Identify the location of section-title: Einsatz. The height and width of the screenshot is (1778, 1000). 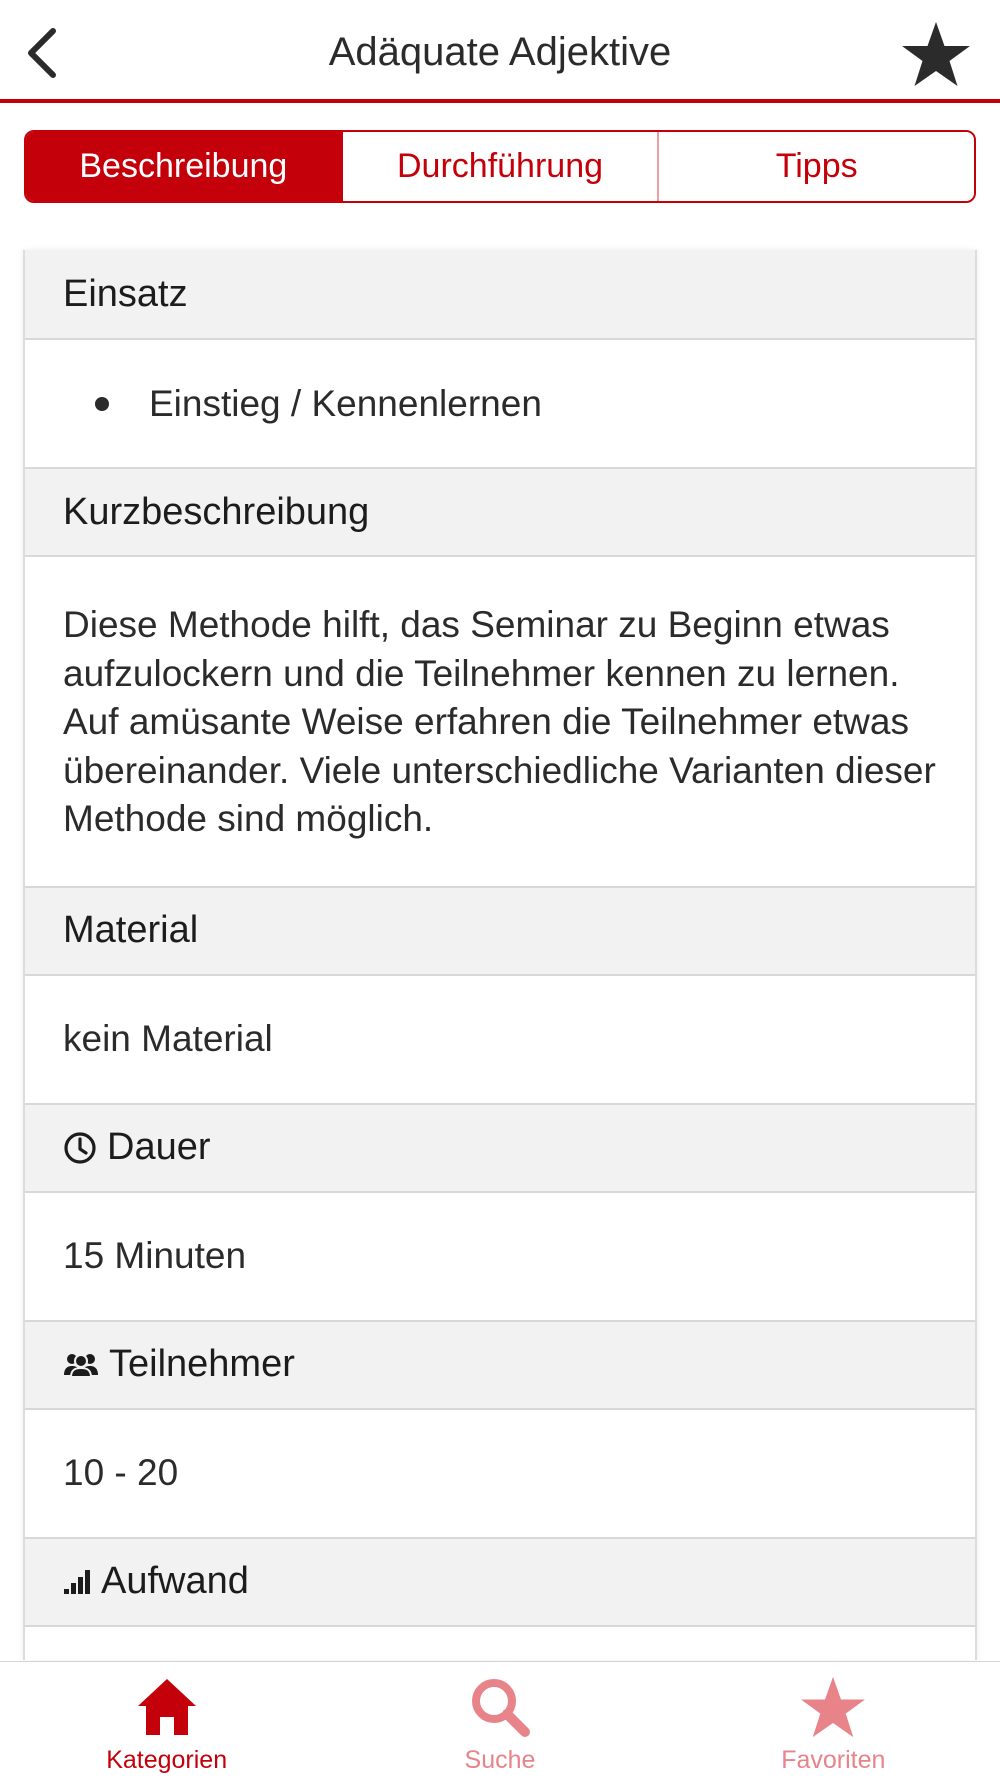
(125, 293).